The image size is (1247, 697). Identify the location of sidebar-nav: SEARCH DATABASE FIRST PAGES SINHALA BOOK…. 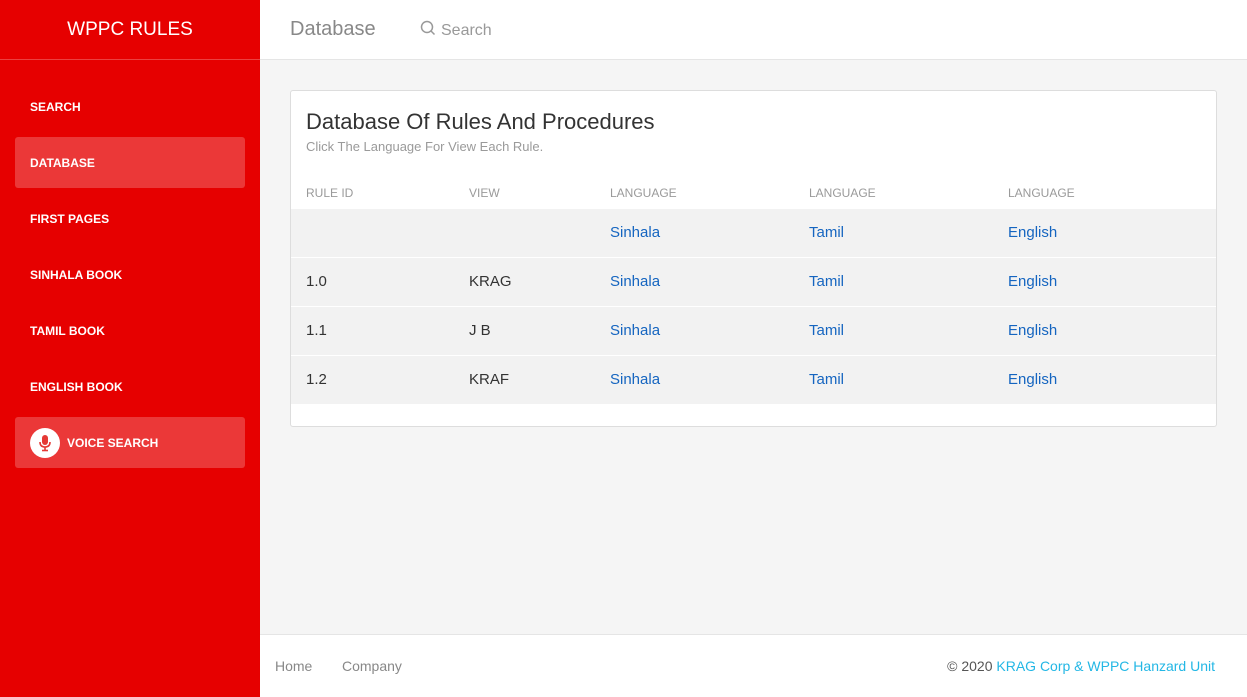
(130, 264).